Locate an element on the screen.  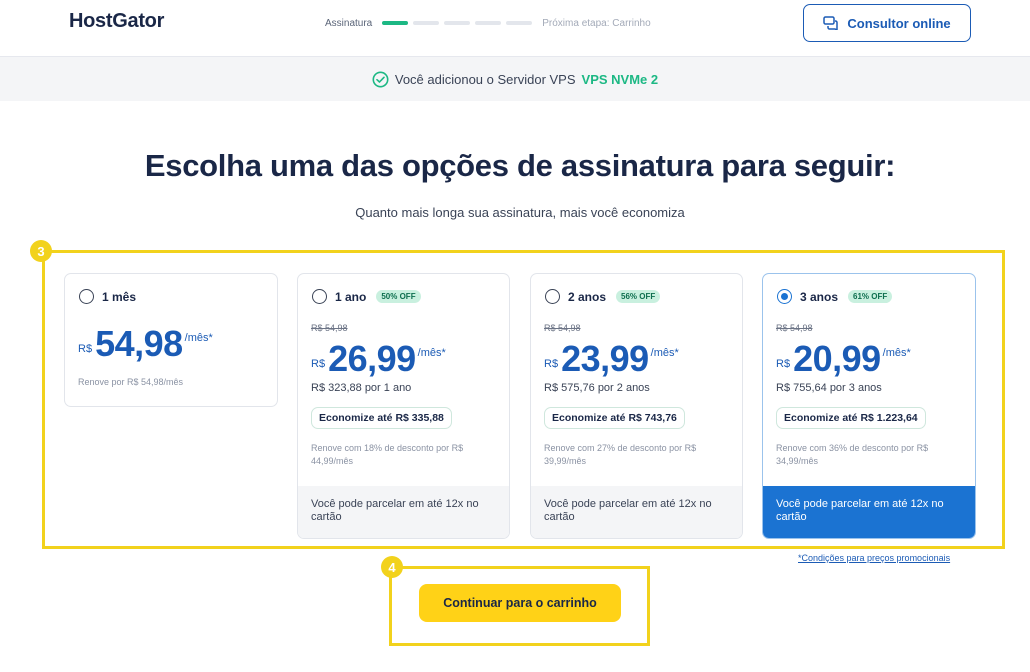
notice-plan-name: VPS NVMe 2 is located at coordinates (620, 79).